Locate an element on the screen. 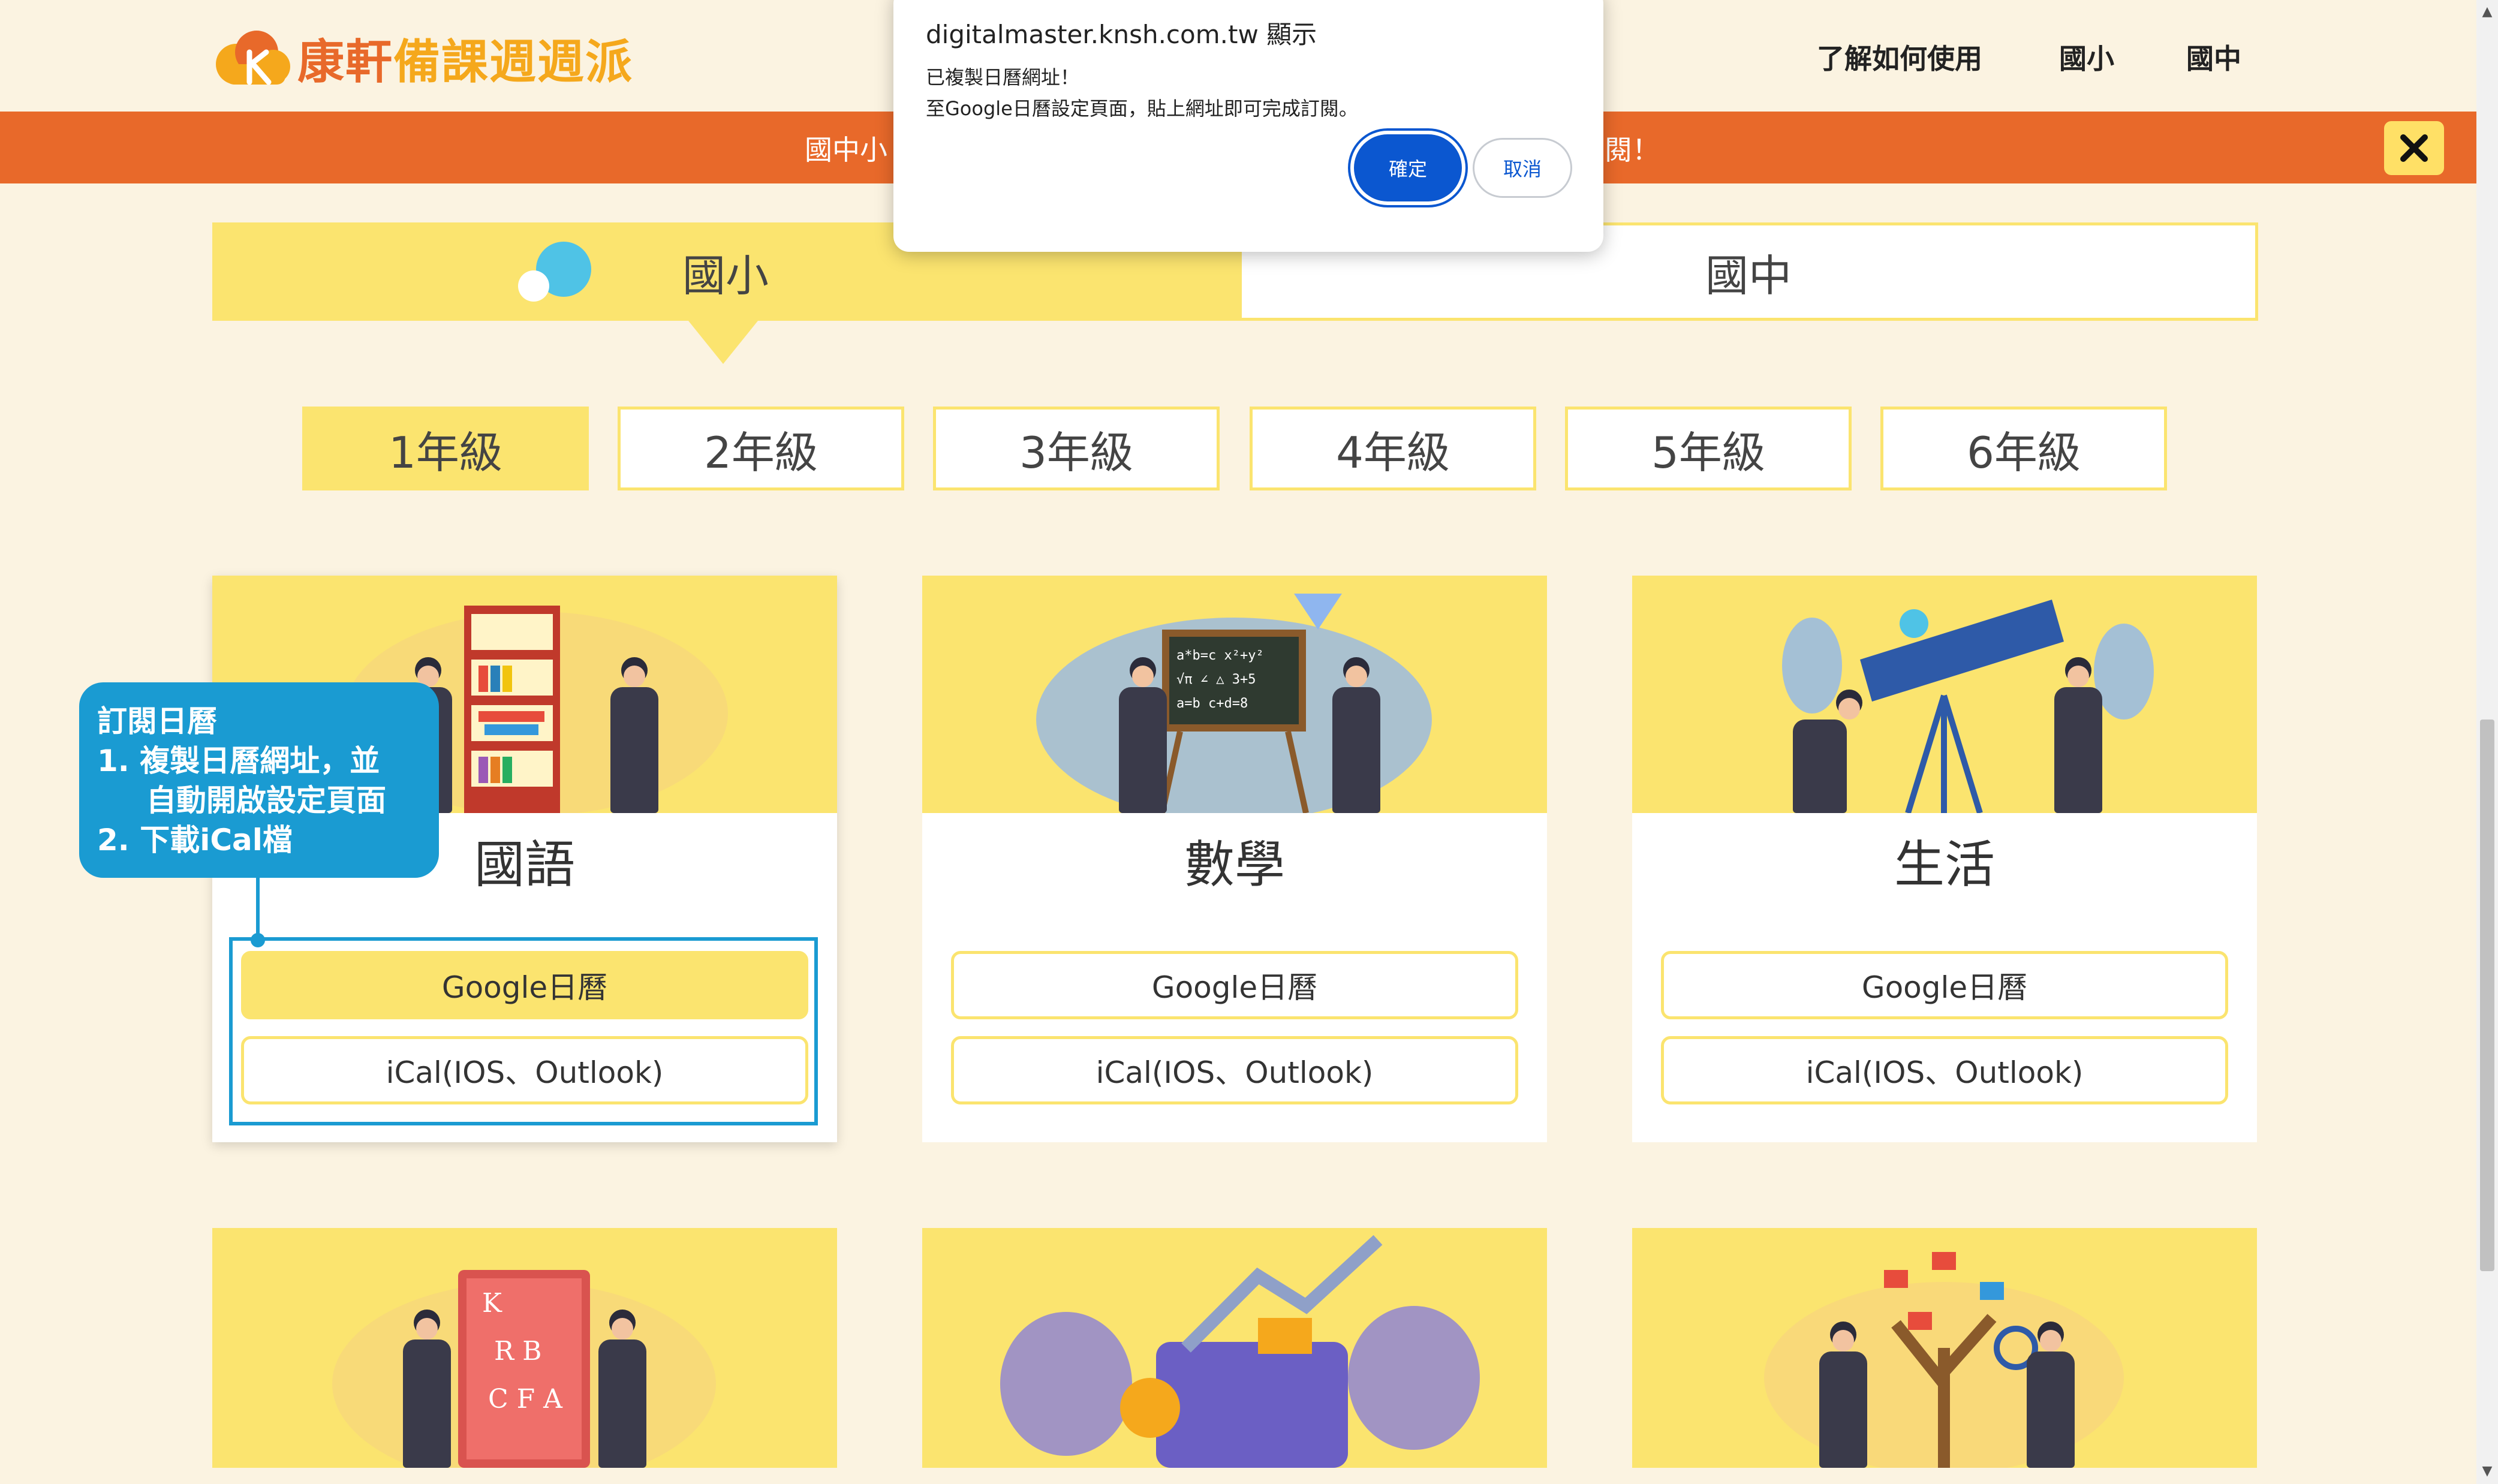 The width and height of the screenshot is (2498, 1484). grade-6-button: 6年級 is located at coordinates (2023, 448).